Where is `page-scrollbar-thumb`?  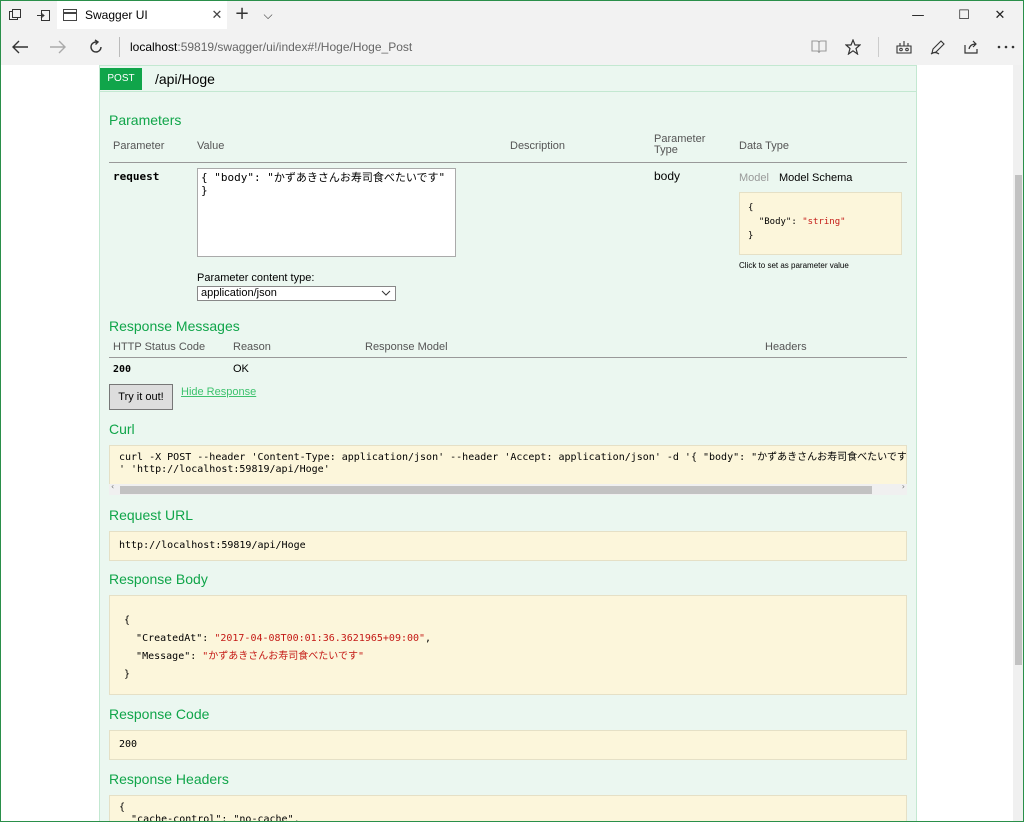 page-scrollbar-thumb is located at coordinates (1018, 420).